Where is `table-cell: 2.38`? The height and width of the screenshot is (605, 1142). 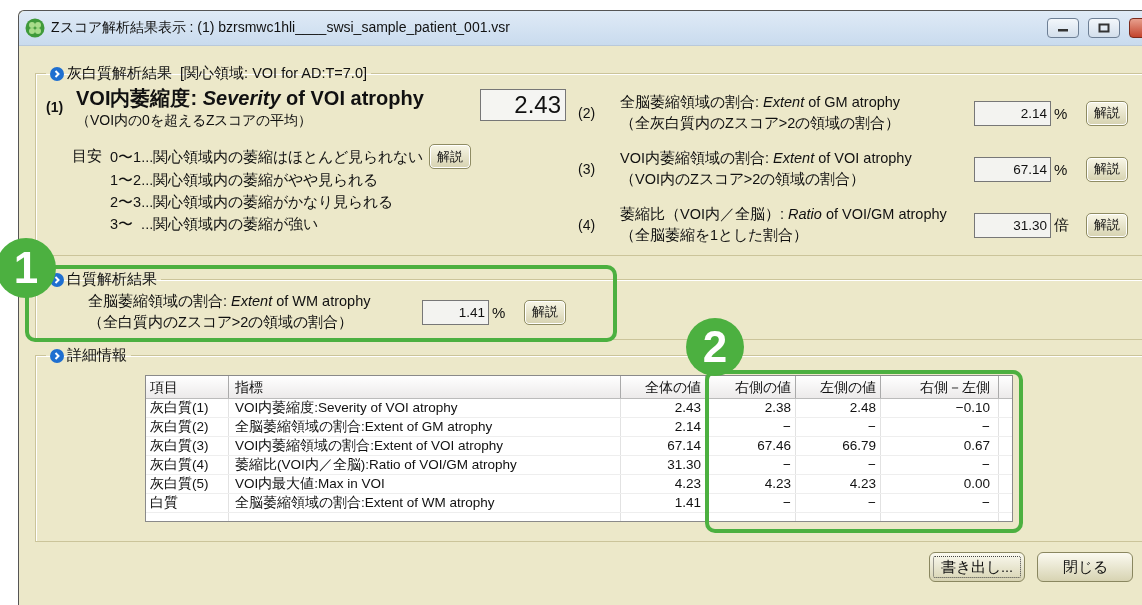
table-cell: 2.38 is located at coordinates (751, 408).